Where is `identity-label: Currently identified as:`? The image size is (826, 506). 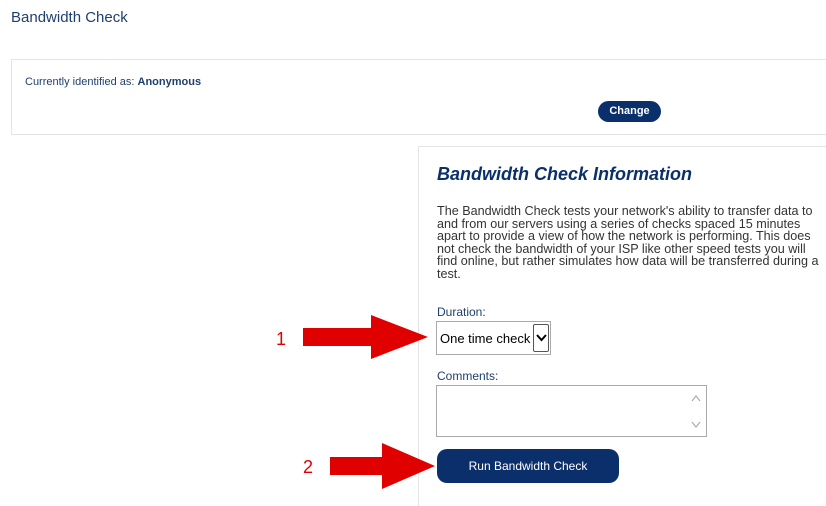
identity-label: Currently identified as: is located at coordinates (80, 82).